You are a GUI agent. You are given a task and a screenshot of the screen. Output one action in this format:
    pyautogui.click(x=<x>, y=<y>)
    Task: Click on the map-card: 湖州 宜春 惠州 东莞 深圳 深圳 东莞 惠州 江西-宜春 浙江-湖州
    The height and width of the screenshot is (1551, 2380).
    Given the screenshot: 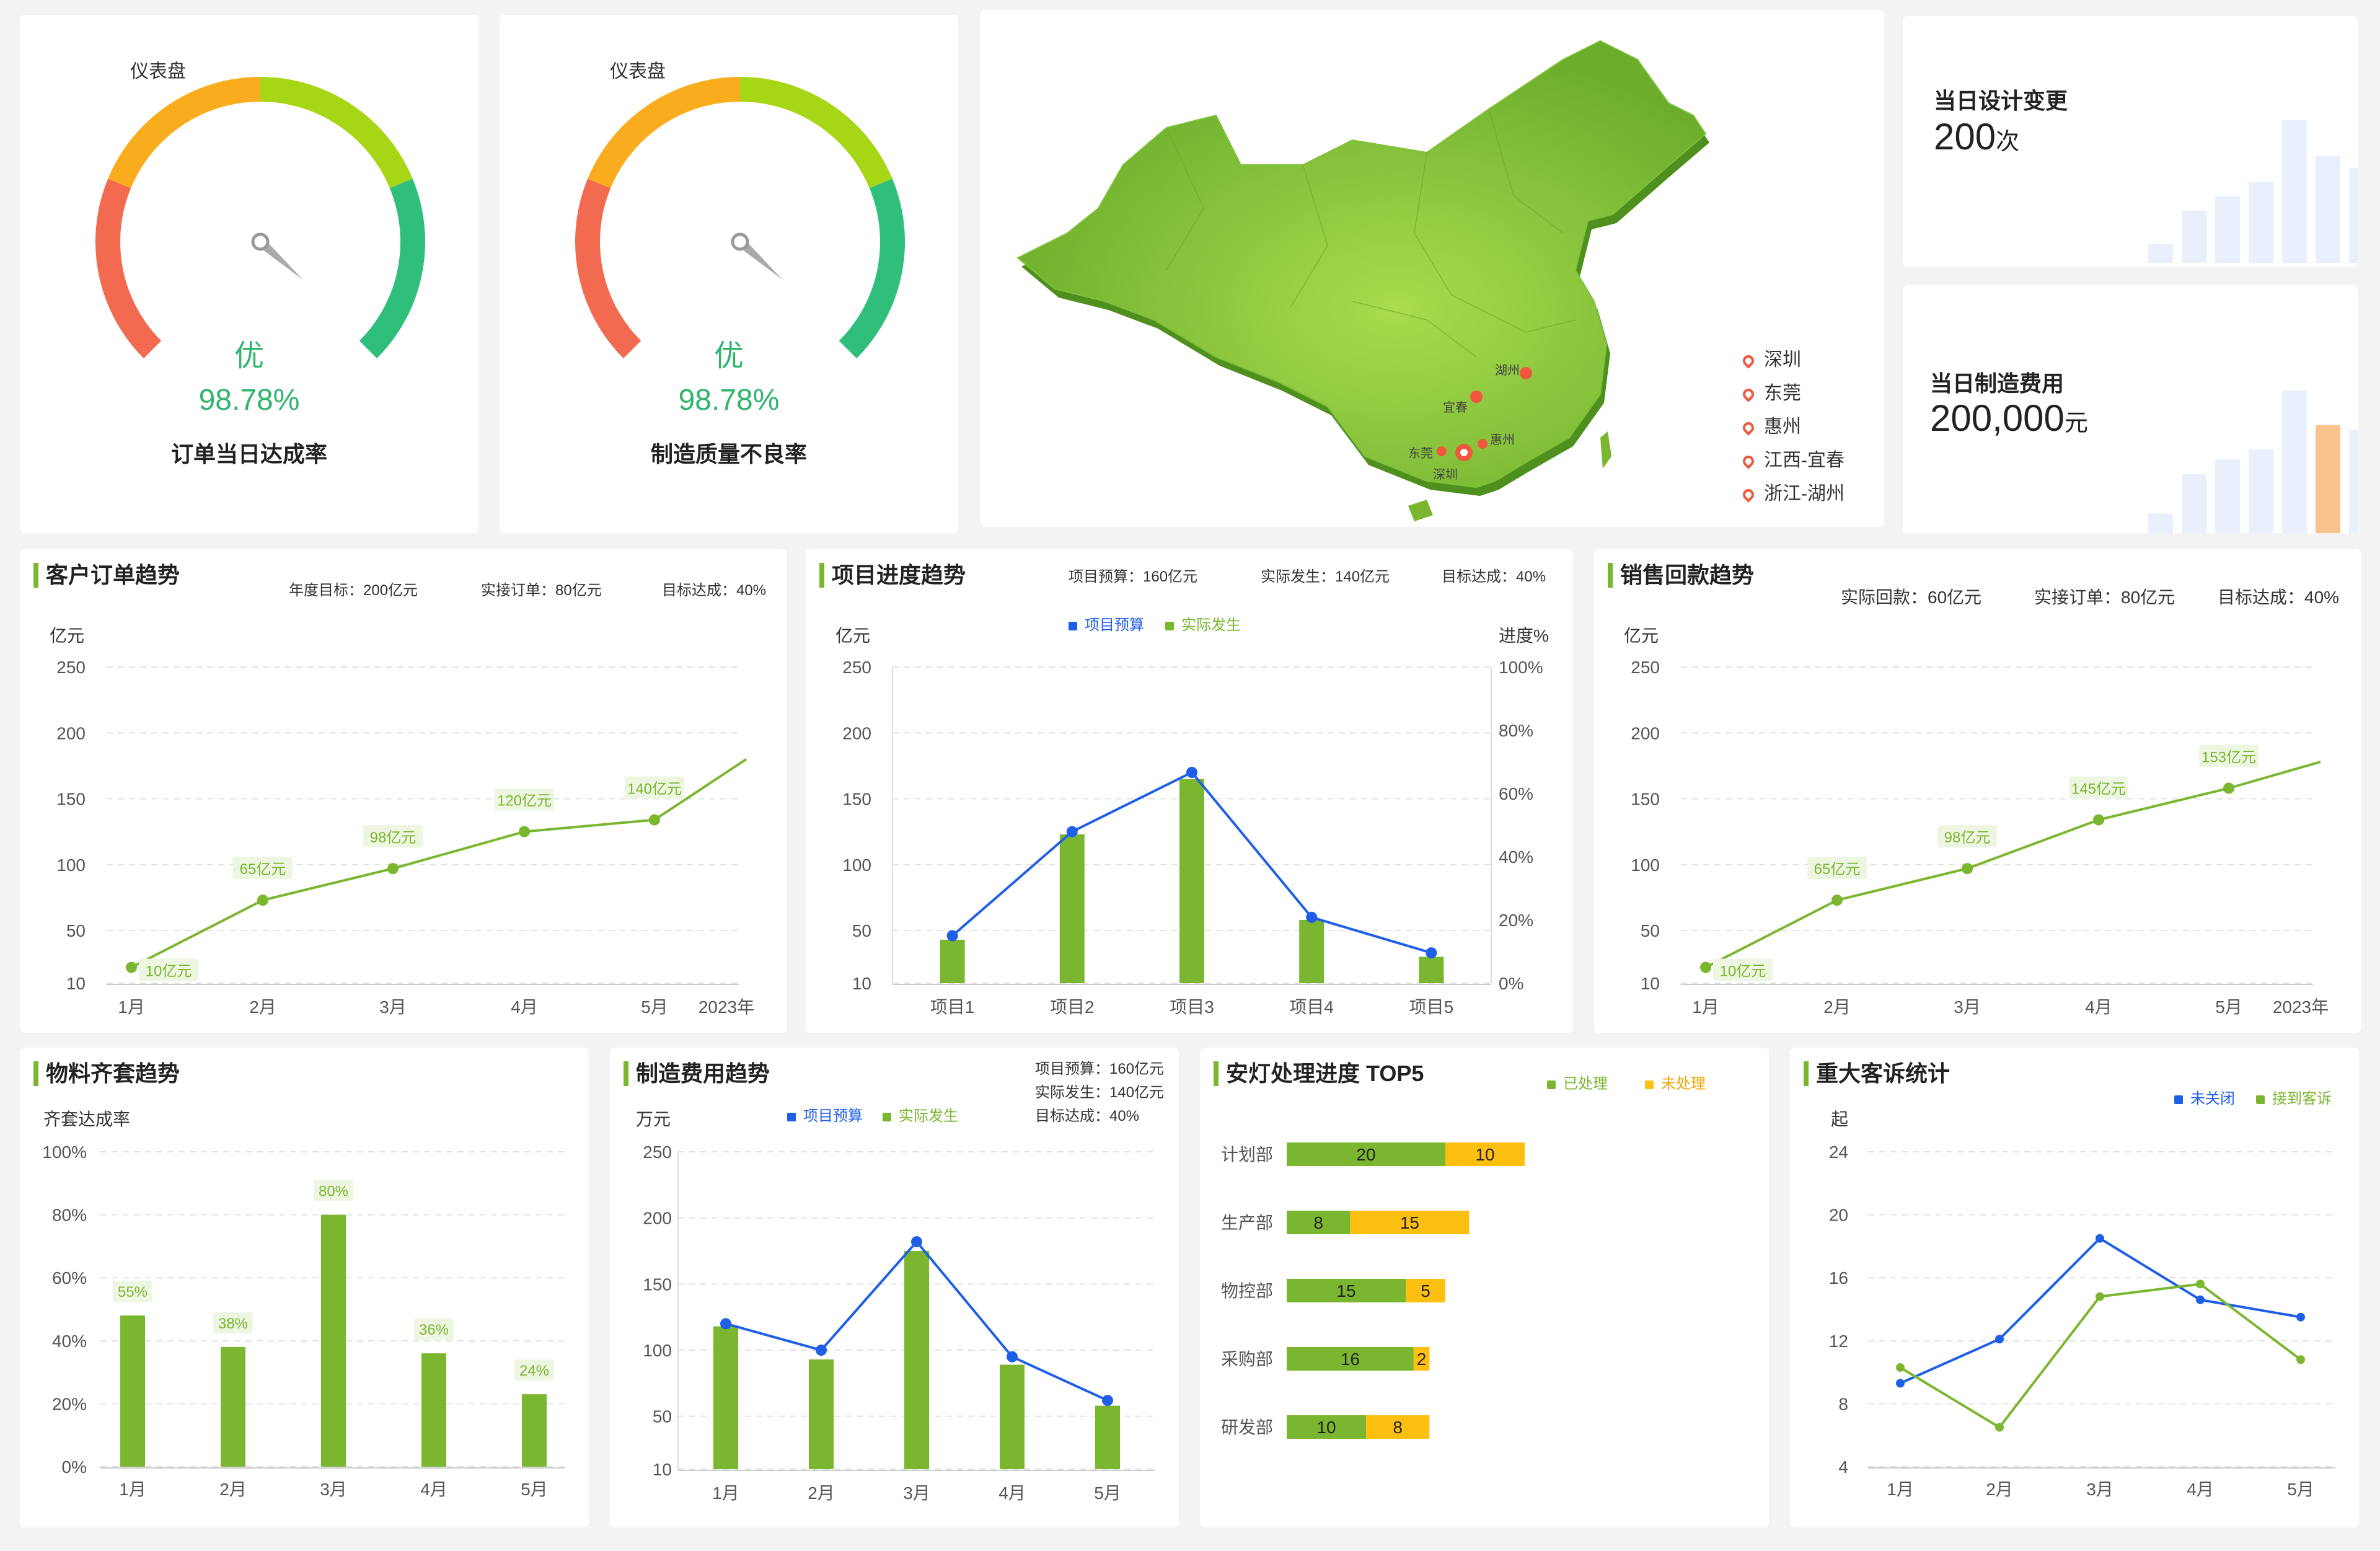 What is the action you would take?
    pyautogui.click(x=1432, y=269)
    